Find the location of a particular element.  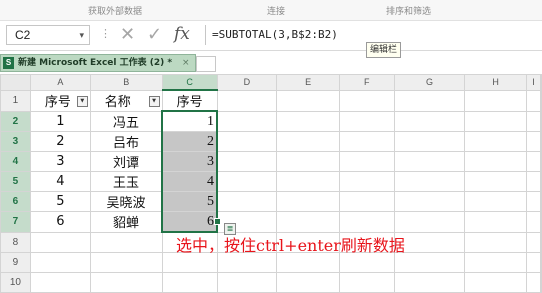

cell-a3: 2 is located at coordinates (60, 141).